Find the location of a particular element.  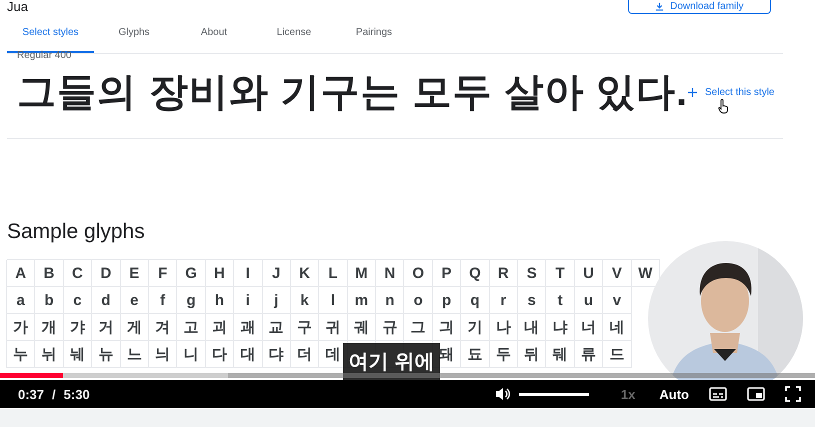

glyph: t is located at coordinates (560, 300).